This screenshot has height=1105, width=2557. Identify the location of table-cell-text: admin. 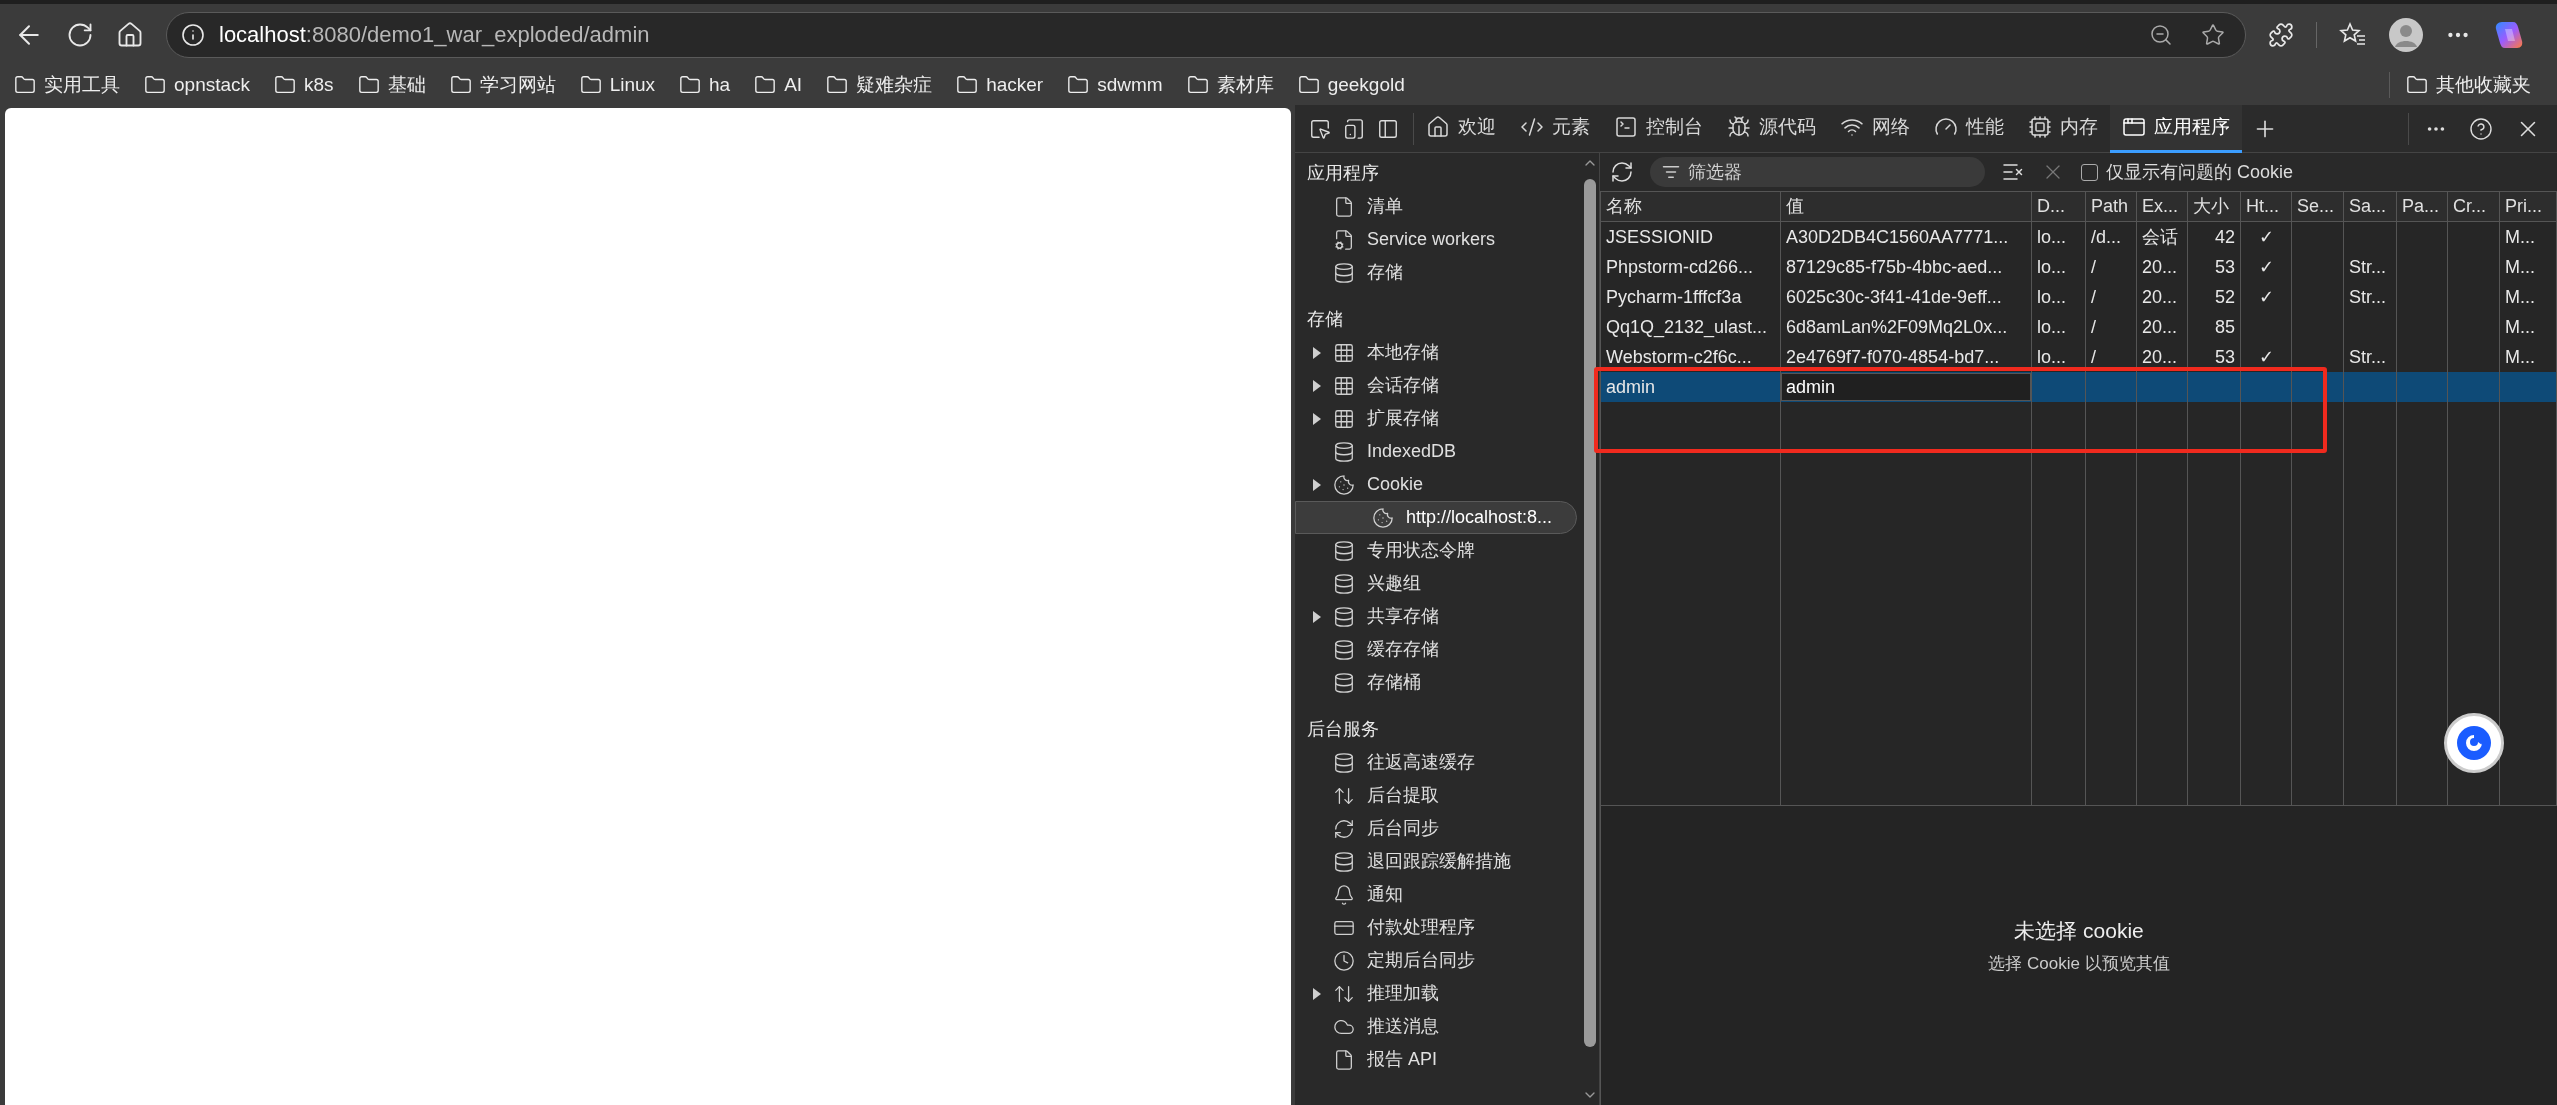
(1631, 387).